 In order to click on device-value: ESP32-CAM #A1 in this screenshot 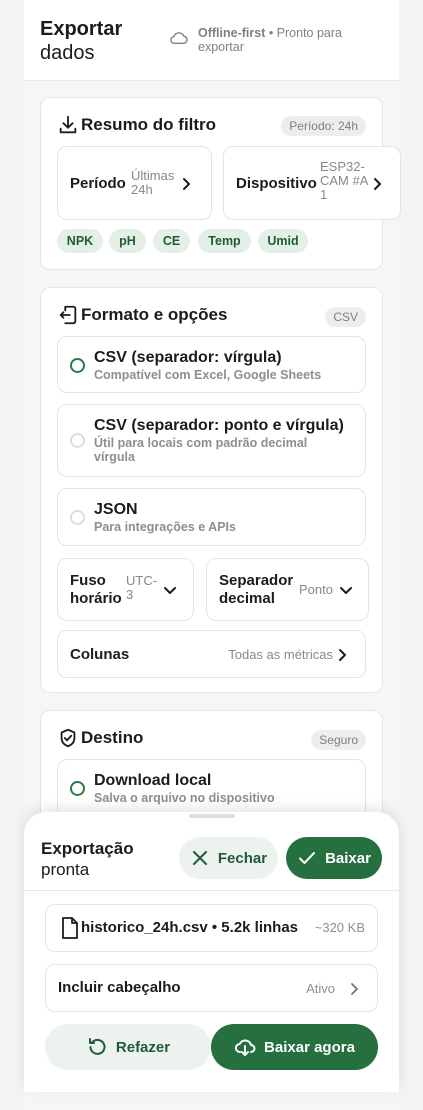, I will do `click(344, 180)`.